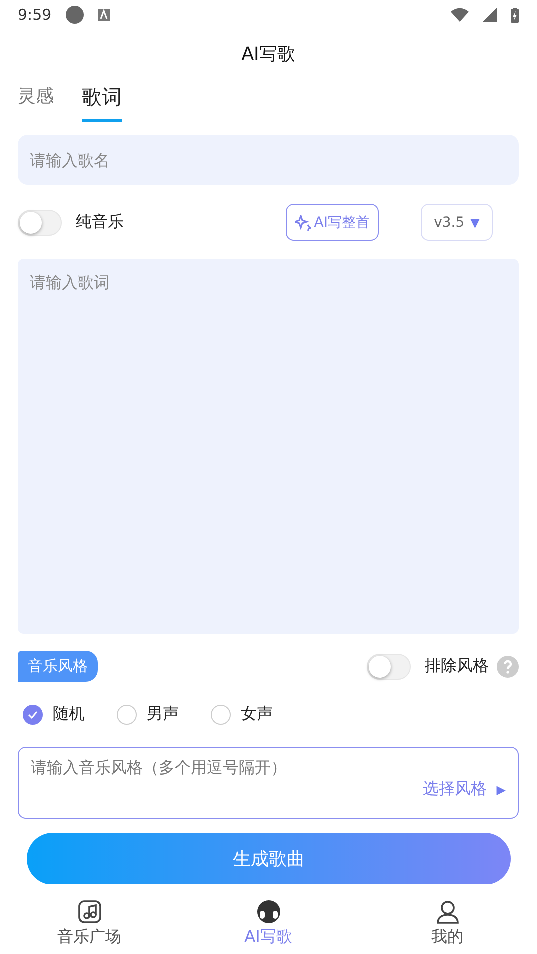 This screenshot has width=537, height=954. Describe the element at coordinates (54, 714) in the screenshot. I see `voice-option: 随机` at that location.